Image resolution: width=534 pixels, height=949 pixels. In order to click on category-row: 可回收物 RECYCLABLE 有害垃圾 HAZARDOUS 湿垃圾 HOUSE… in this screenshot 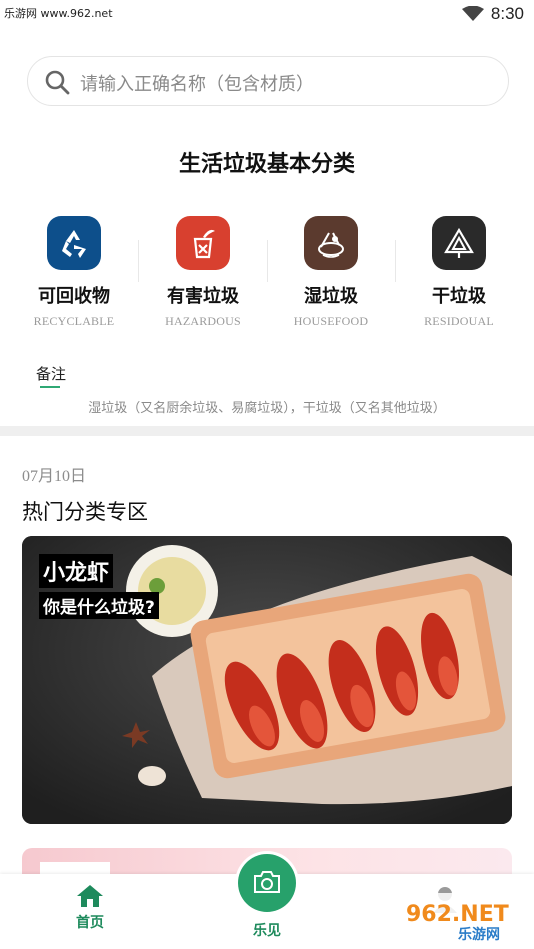, I will do `click(267, 277)`.